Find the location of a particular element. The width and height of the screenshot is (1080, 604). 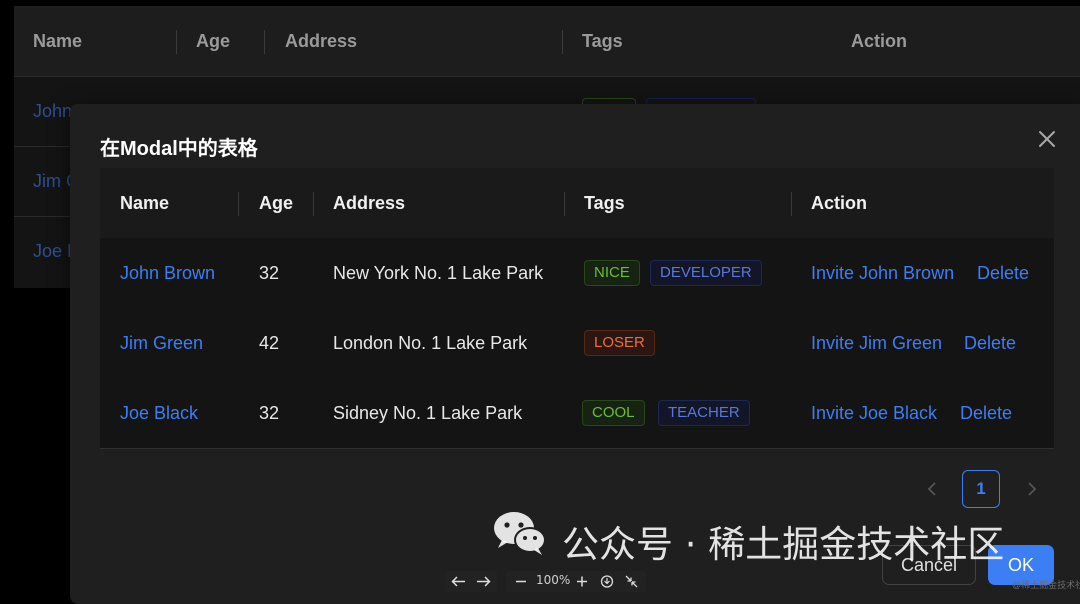

pagination-page-1: 1 is located at coordinates (981, 489).